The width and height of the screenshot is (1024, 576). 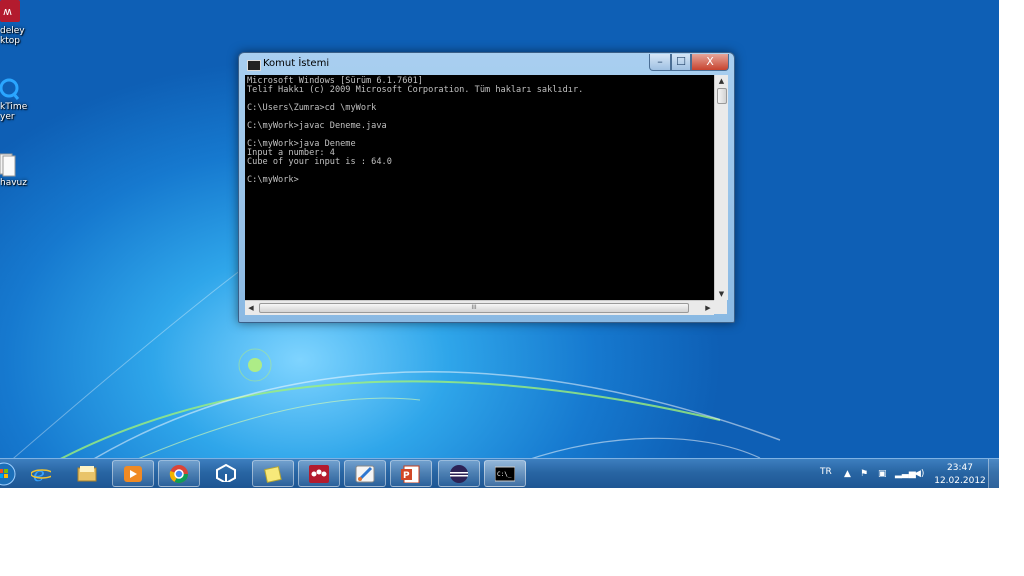 I want to click on taskbar-google-chrome, so click(x=179, y=473).